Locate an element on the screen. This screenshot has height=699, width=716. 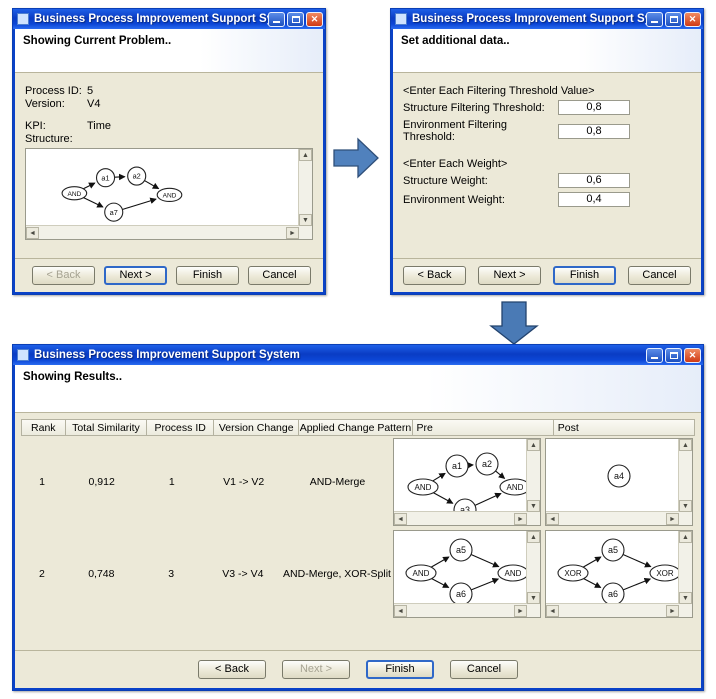
environment-weight-input: 0,4 is located at coordinates (594, 199).